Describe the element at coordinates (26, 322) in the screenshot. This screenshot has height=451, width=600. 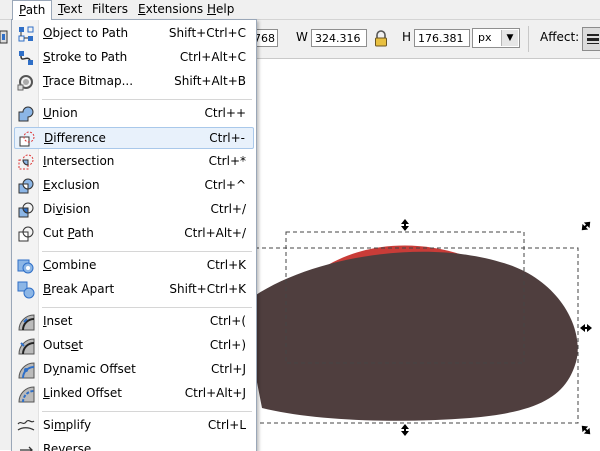
I see `inset-icon` at that location.